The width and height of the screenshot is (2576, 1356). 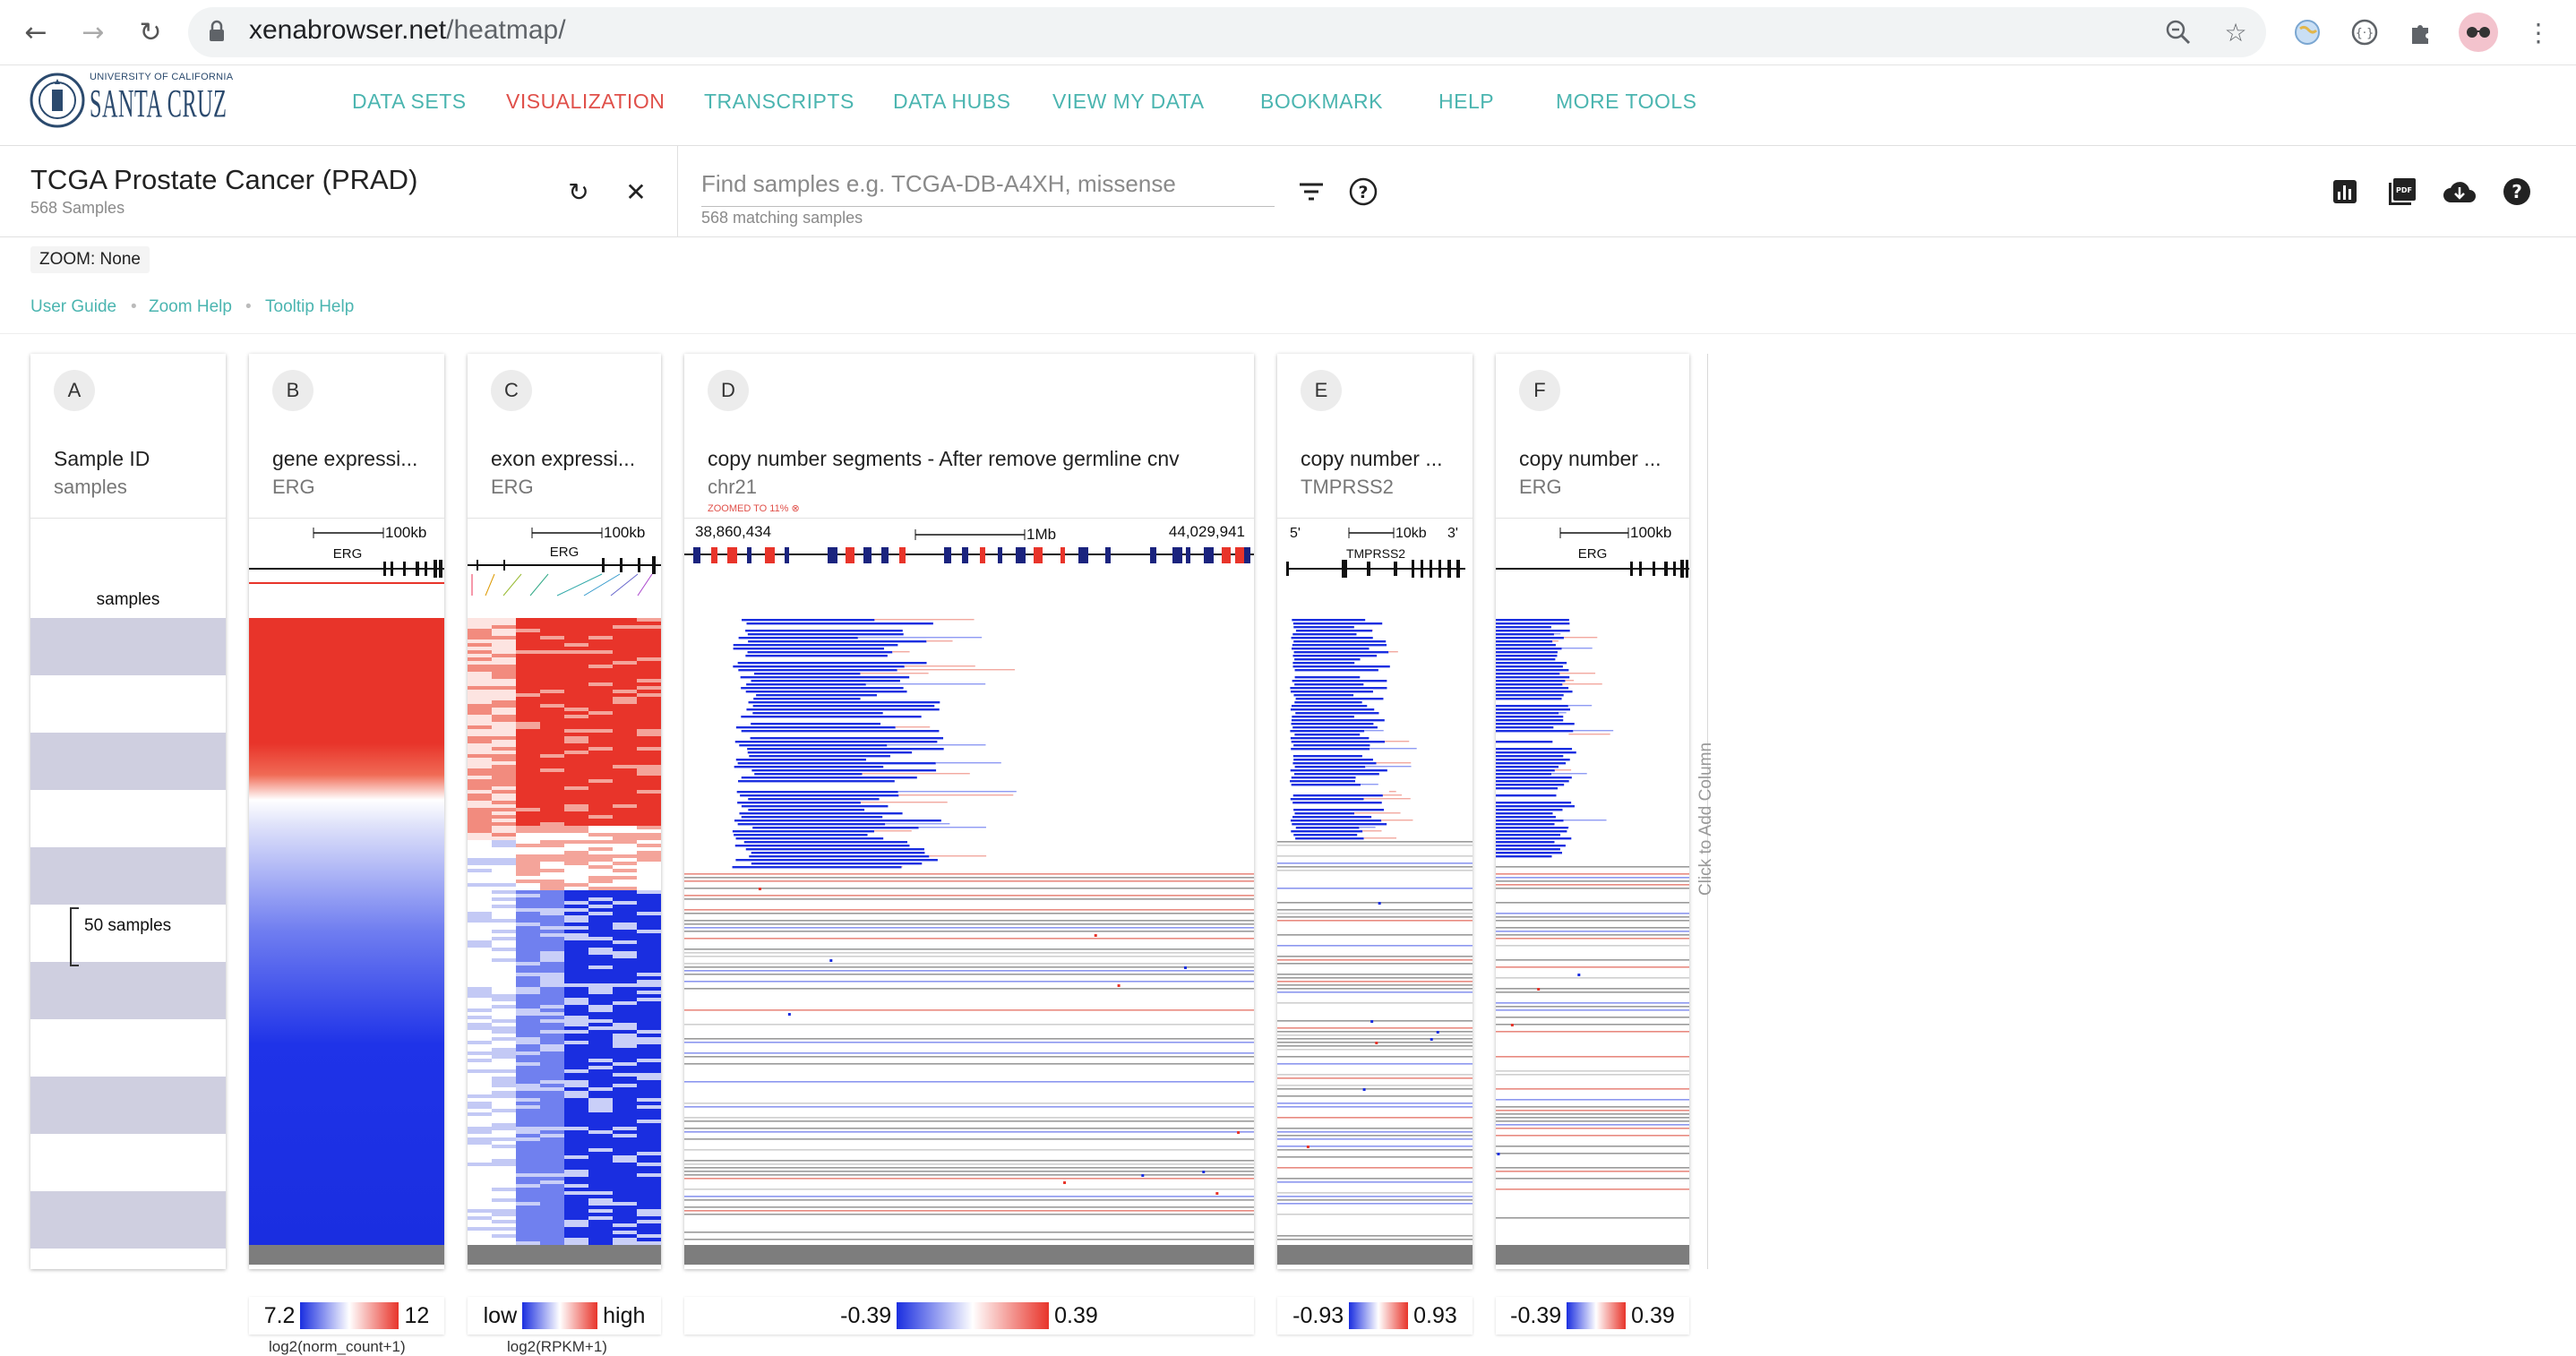 What do you see at coordinates (128, 811) in the screenshot?
I see `column-a: A Sample ID samples samples 50 samples` at bounding box center [128, 811].